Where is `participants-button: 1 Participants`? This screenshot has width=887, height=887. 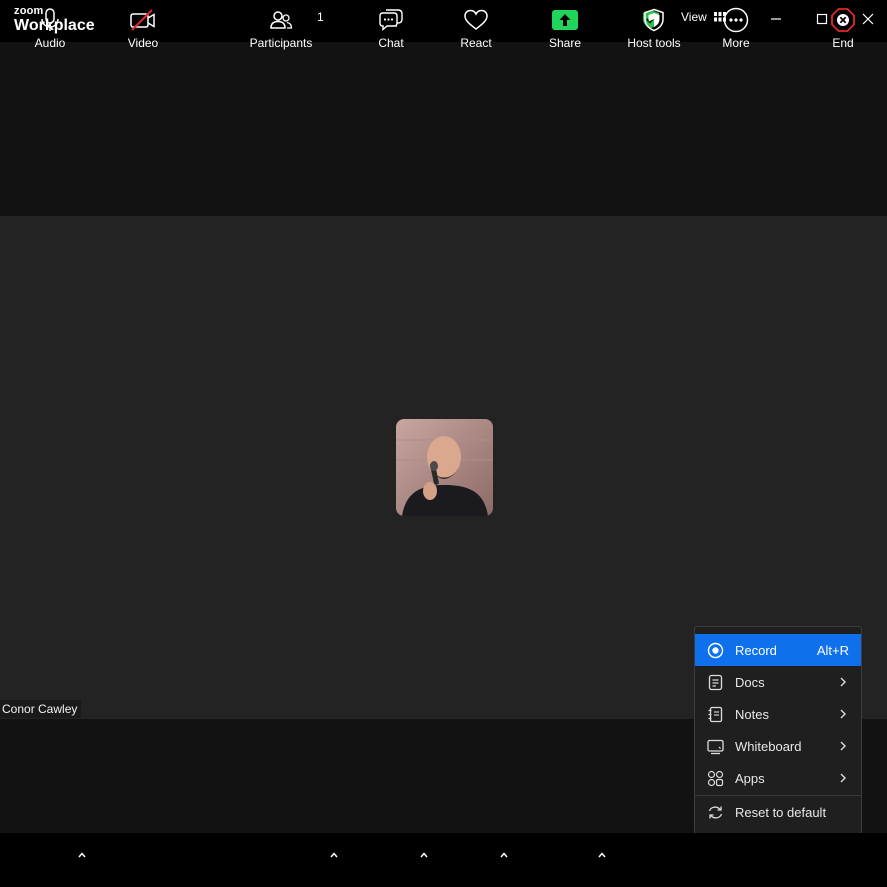 participants-button: 1 Participants is located at coordinates (286, 27).